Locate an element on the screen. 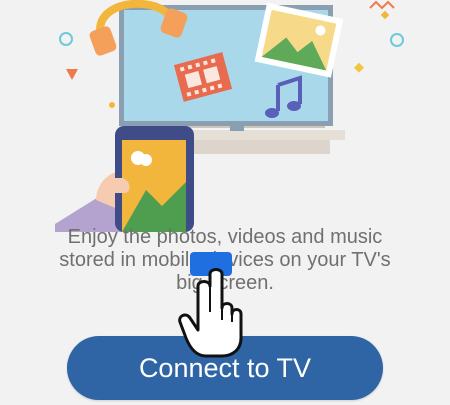 Image resolution: width=450 pixels, height=405 pixels. connect-to-tv-button: Connect to TV is located at coordinates (225, 368).